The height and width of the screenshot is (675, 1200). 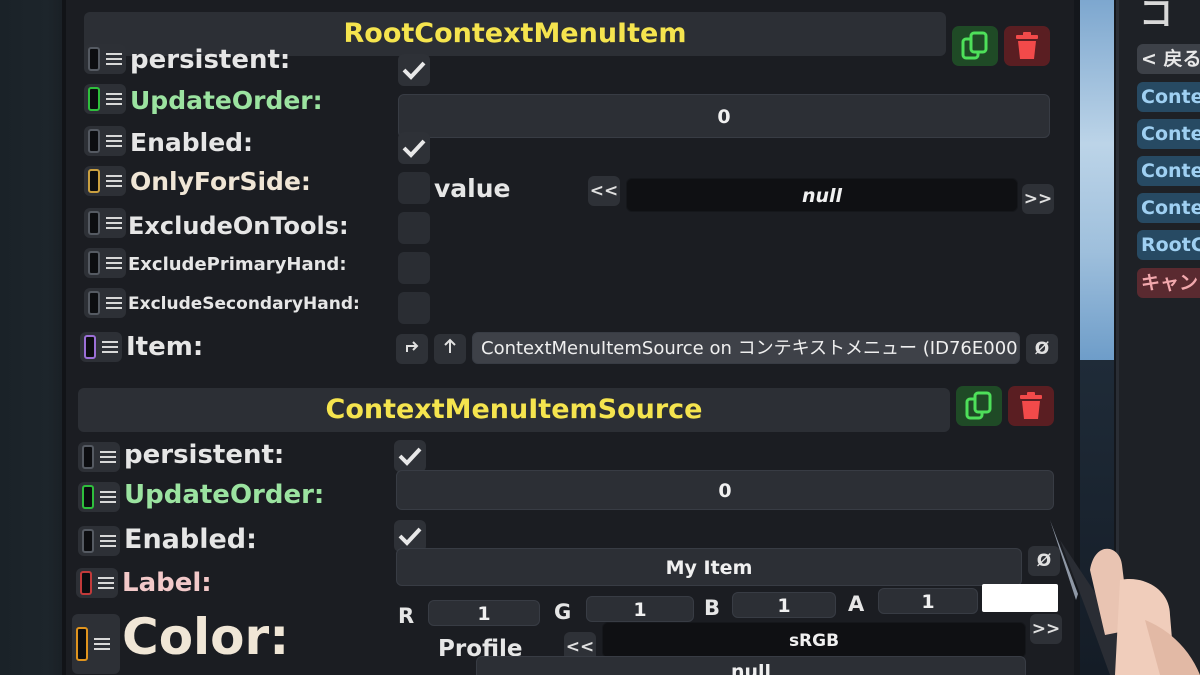 I want to click on next-button: >>, so click(x=1038, y=199).